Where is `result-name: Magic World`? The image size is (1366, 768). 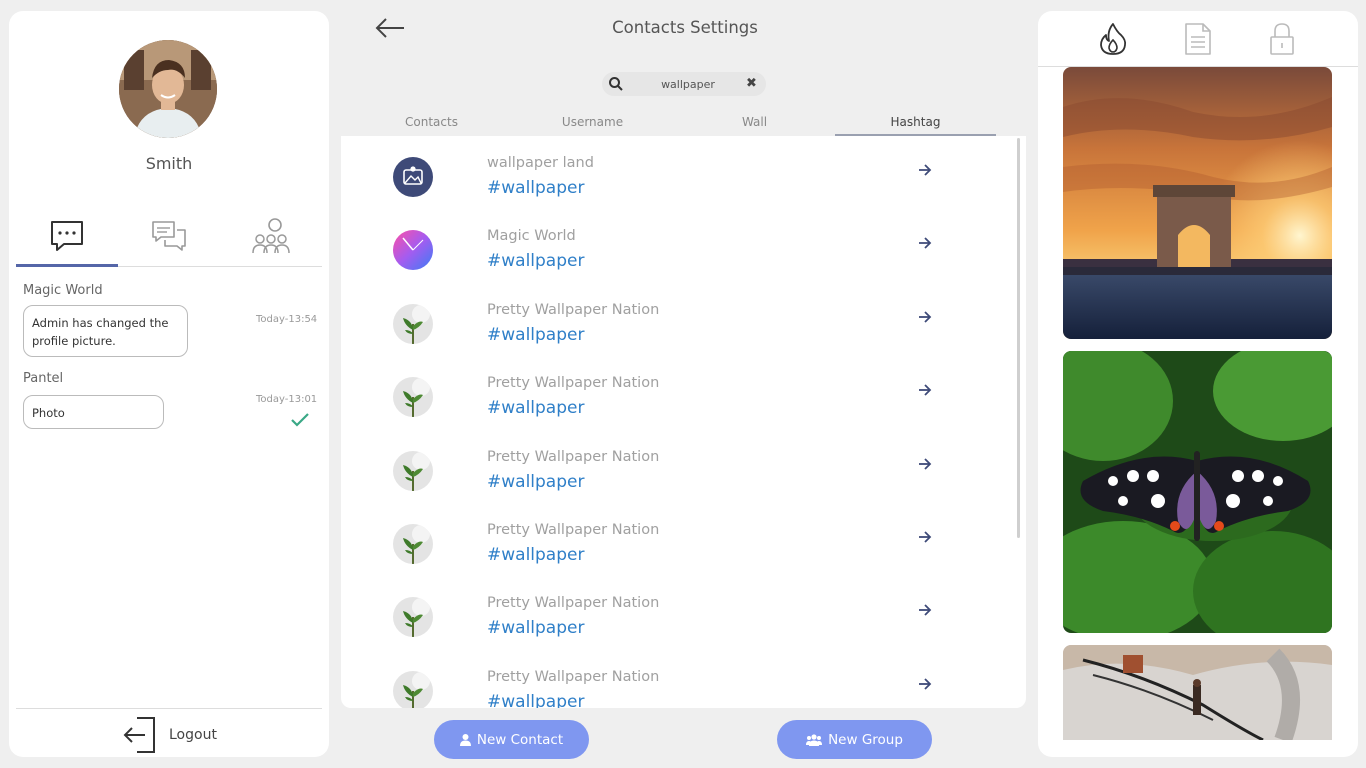
result-name: Magic World is located at coordinates (531, 236).